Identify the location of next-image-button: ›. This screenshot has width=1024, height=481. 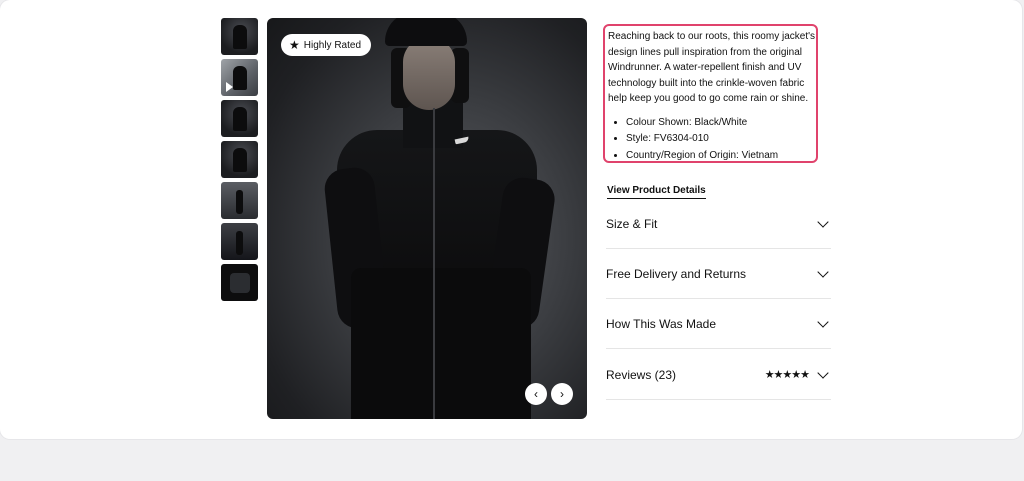
(562, 394).